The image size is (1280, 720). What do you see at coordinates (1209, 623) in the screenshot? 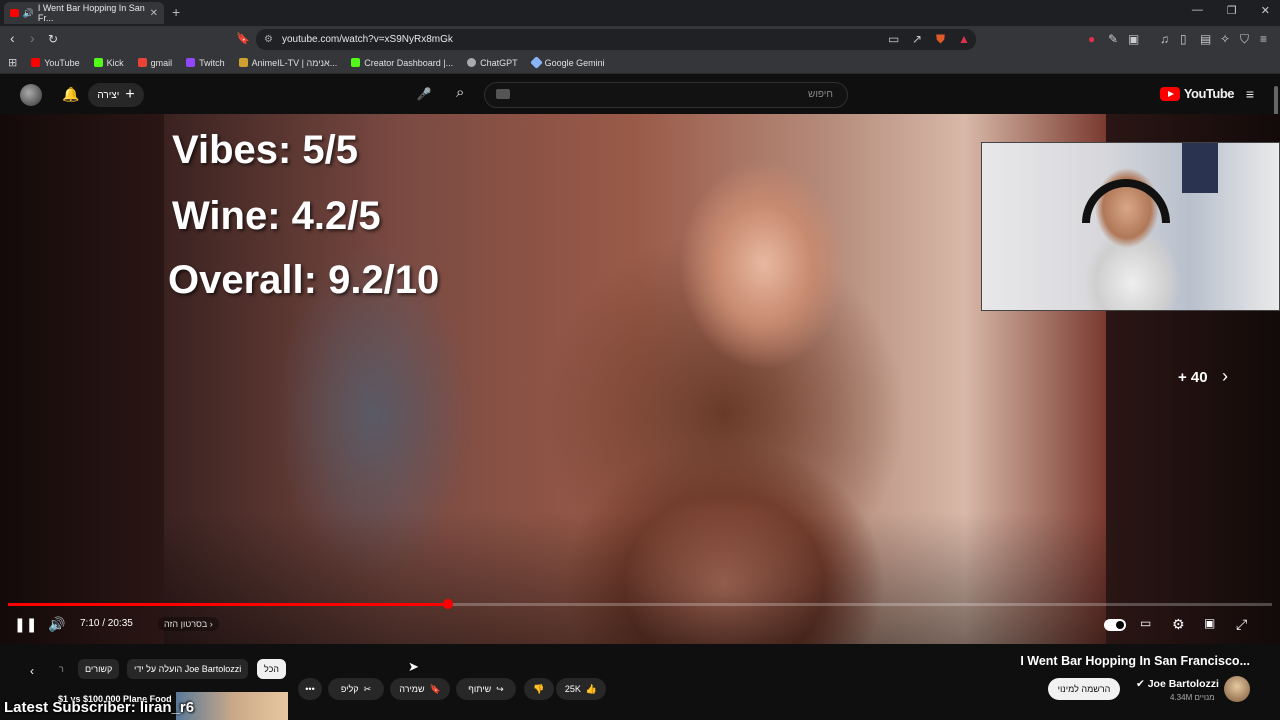
I see `miniplayer-icon: ▣` at bounding box center [1209, 623].